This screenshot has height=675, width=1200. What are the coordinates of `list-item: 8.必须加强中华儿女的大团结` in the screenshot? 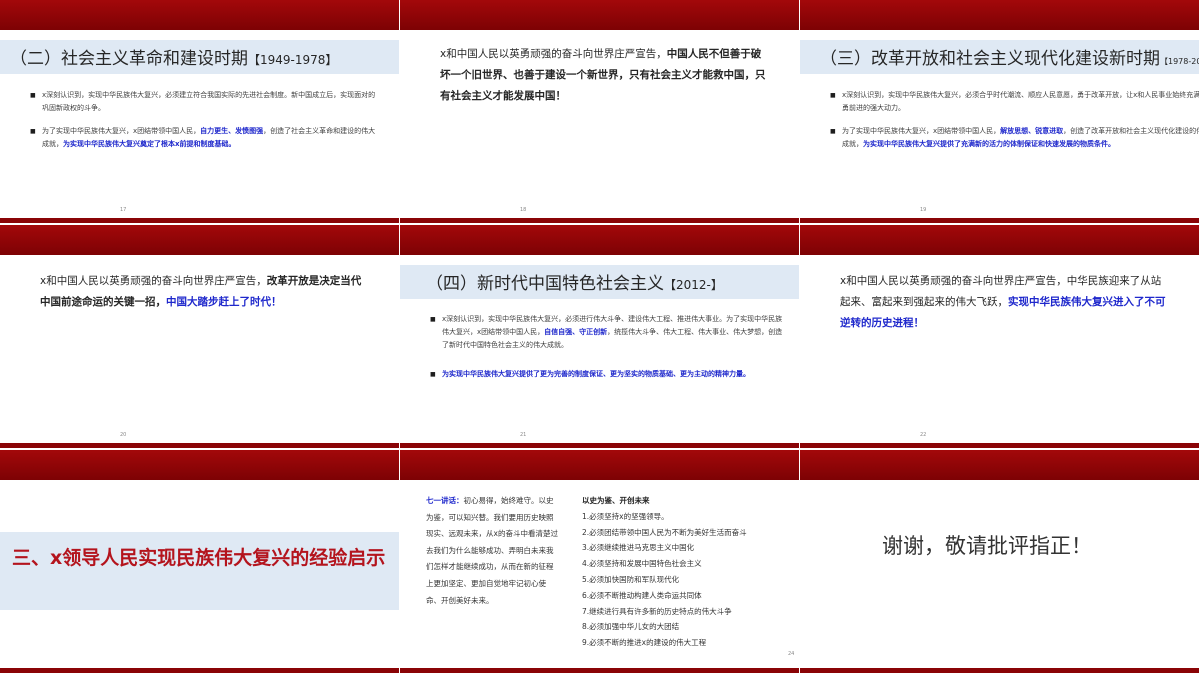 It's located at (631, 627).